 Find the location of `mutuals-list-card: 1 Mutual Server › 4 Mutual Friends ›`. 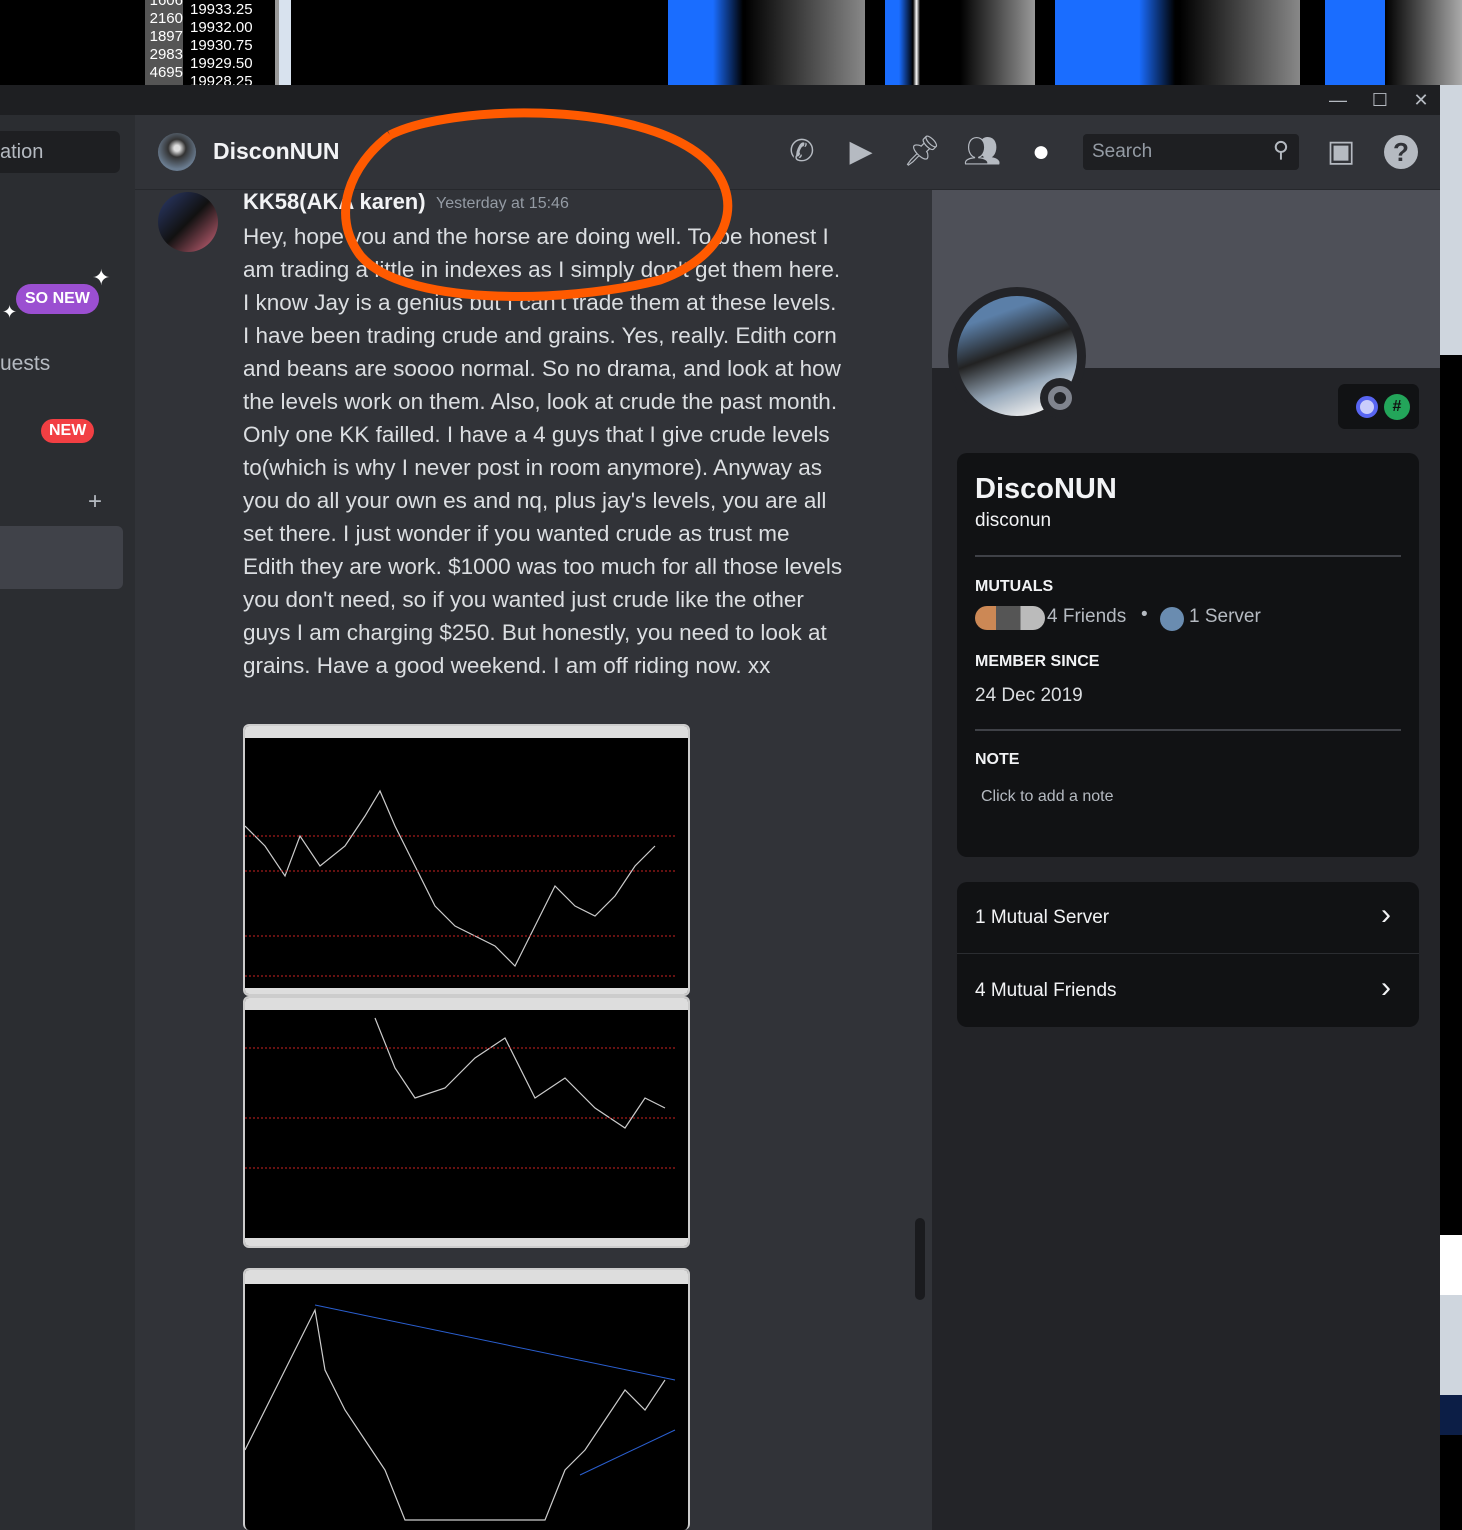

mutuals-list-card: 1 Mutual Server › 4 Mutual Friends › is located at coordinates (1188, 954).